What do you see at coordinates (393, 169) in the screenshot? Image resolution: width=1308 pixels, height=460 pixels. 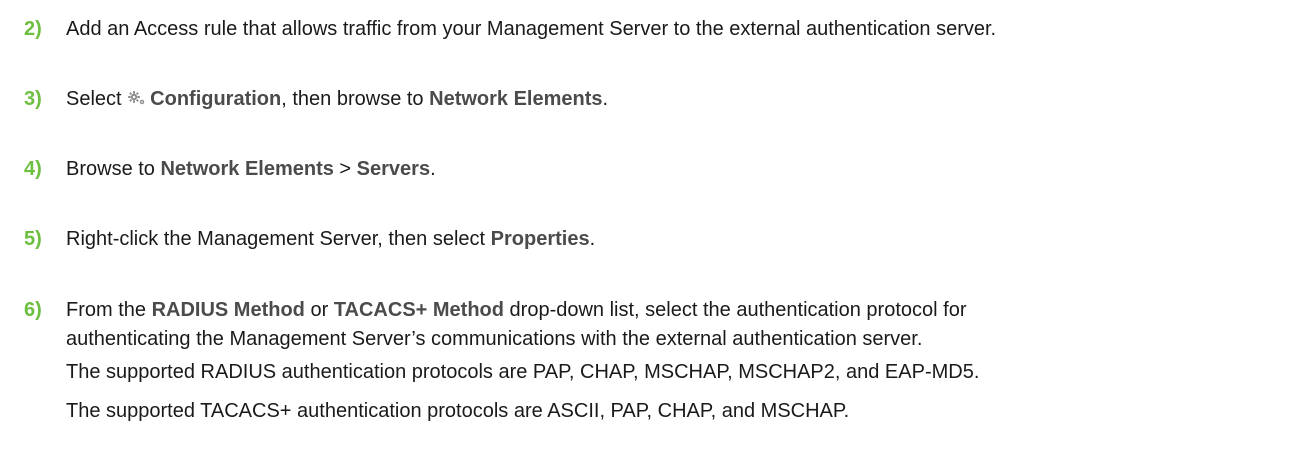 I see `servers-ui-term: Servers` at bounding box center [393, 169].